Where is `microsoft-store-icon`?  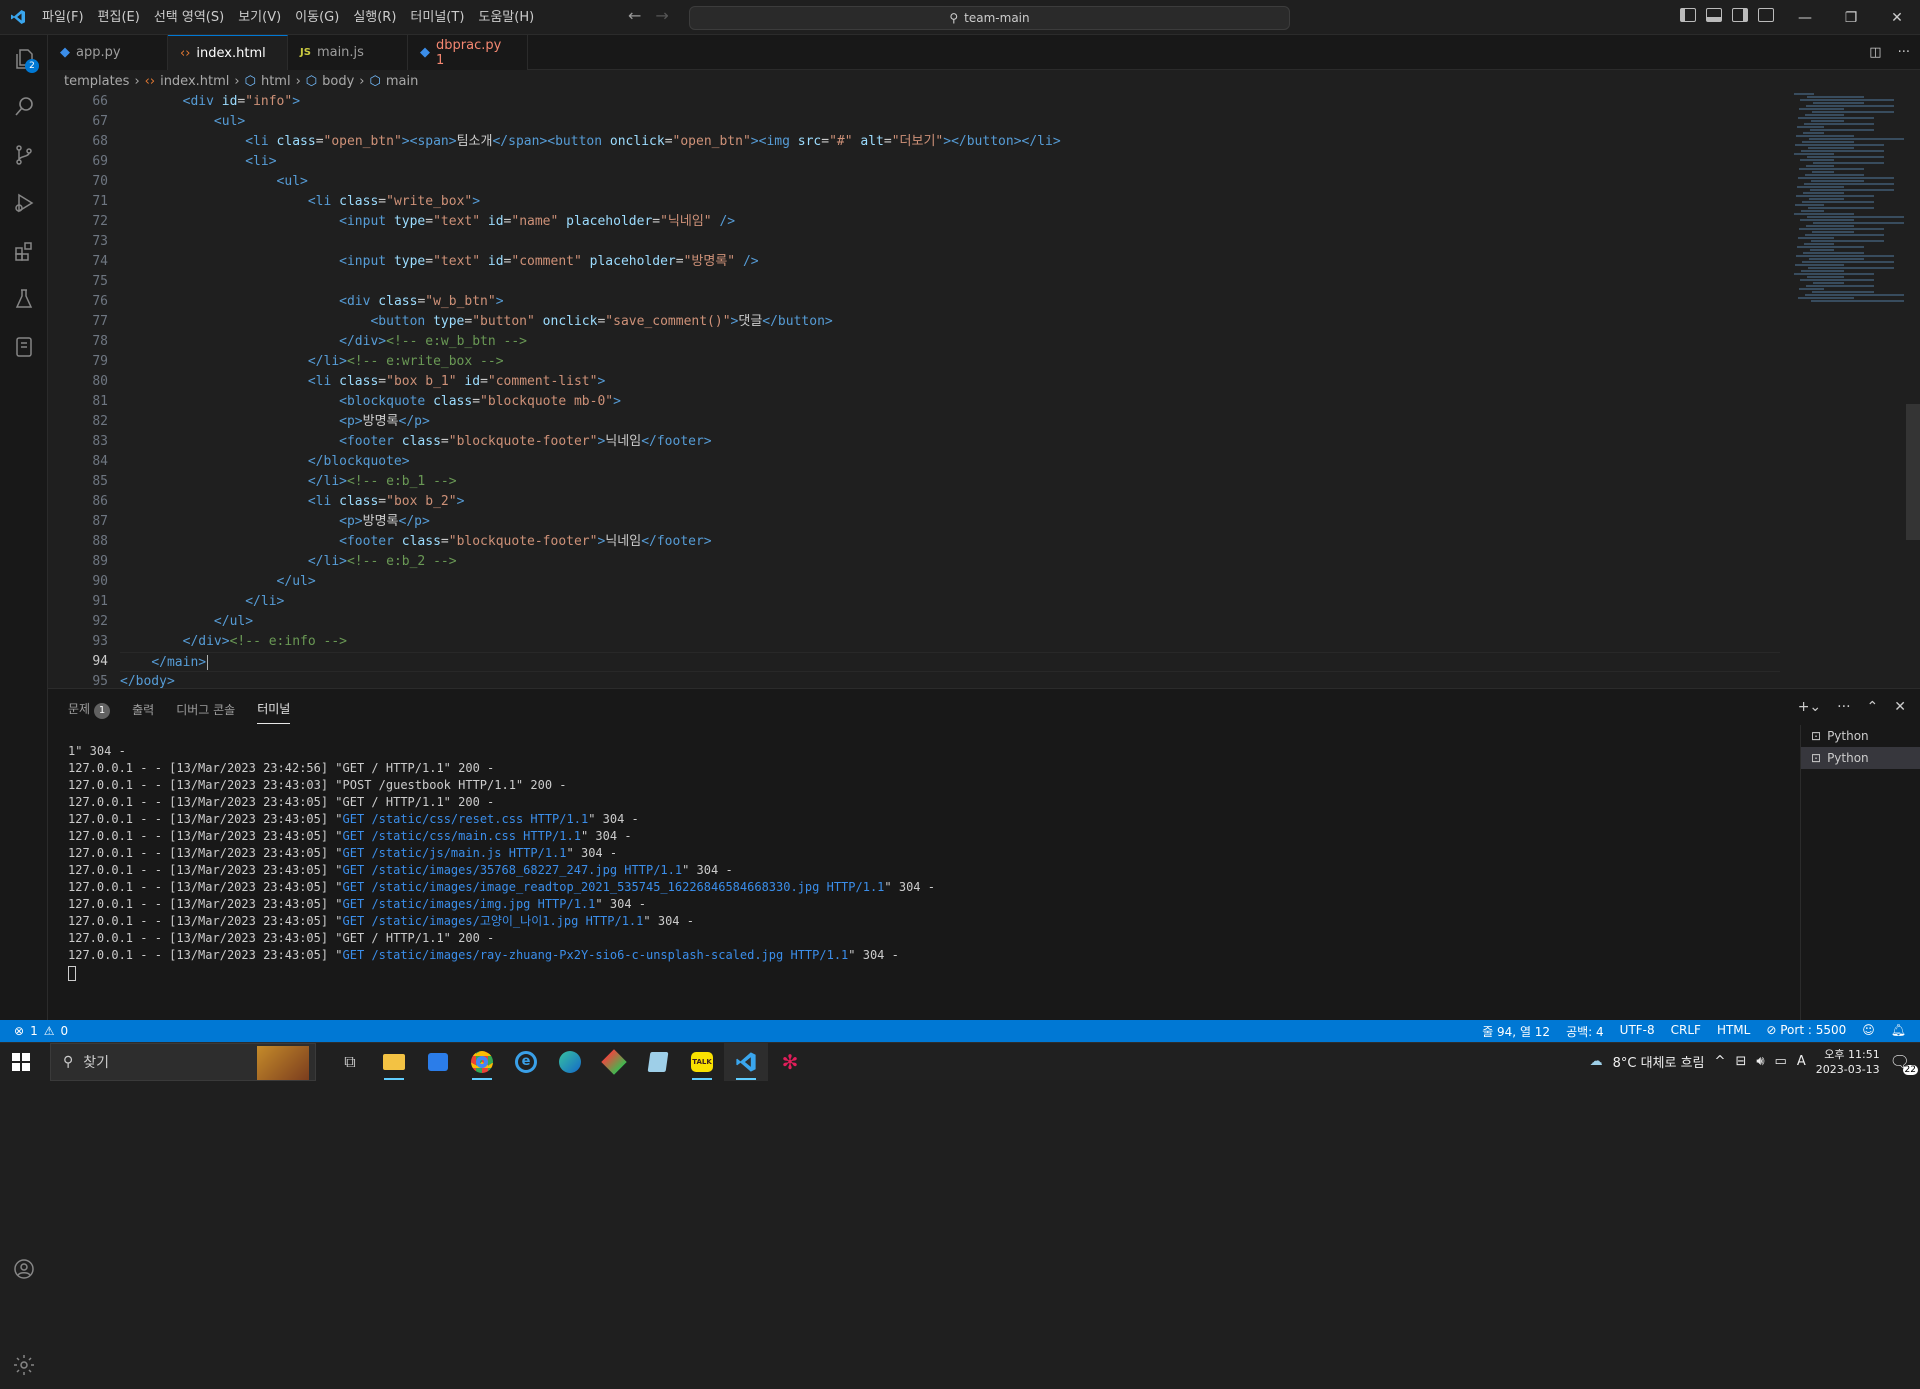 microsoft-store-icon is located at coordinates (438, 1062).